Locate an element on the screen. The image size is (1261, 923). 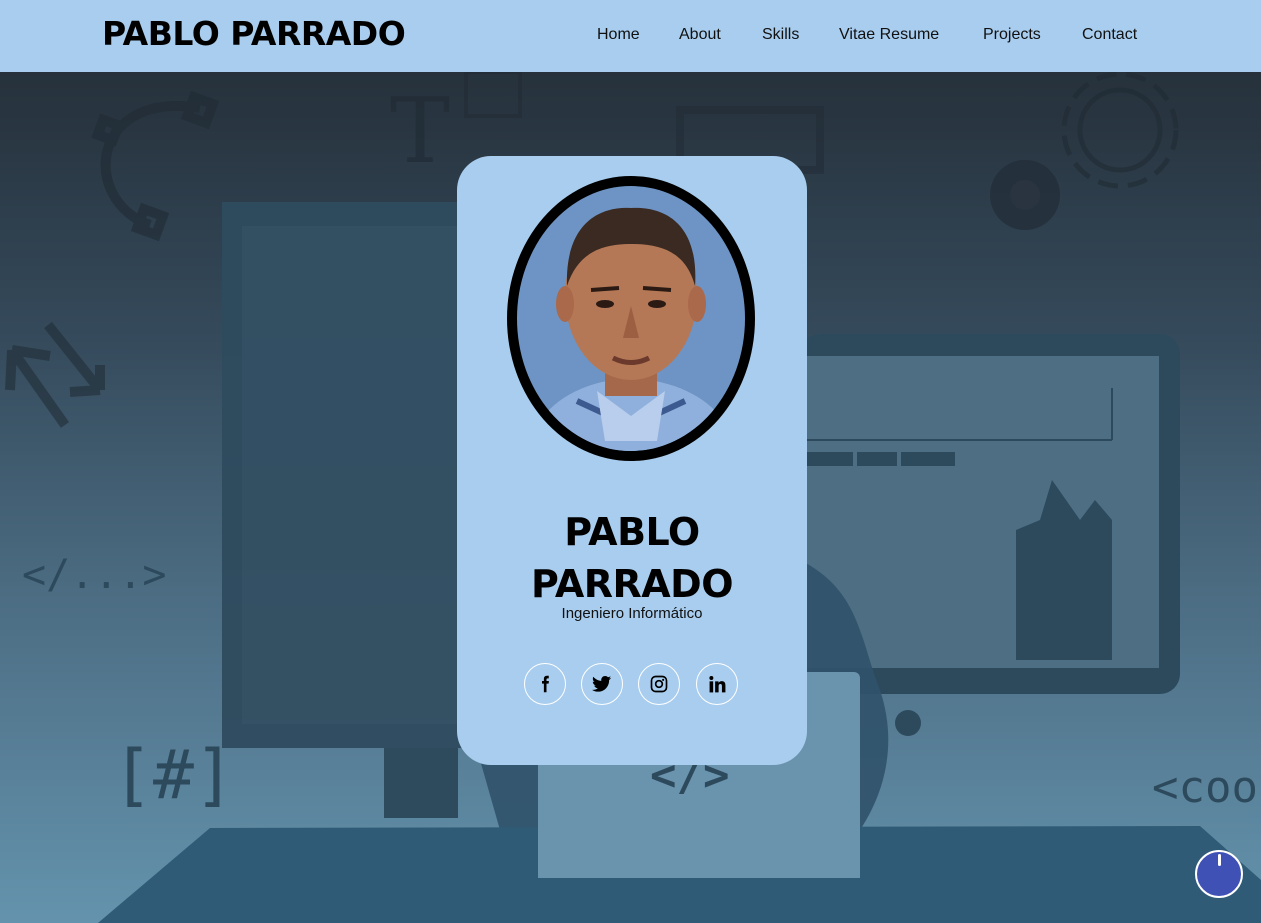
nav-link-projects: Projects is located at coordinates (1012, 35).